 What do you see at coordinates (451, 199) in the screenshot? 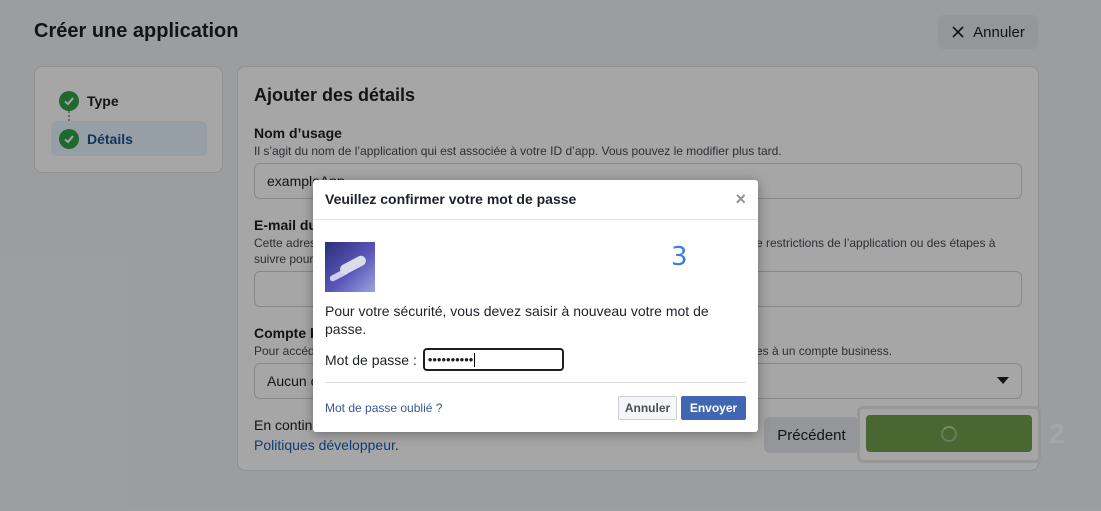
I see `dialog-title: Veuillez confirmer votre mot de passe` at bounding box center [451, 199].